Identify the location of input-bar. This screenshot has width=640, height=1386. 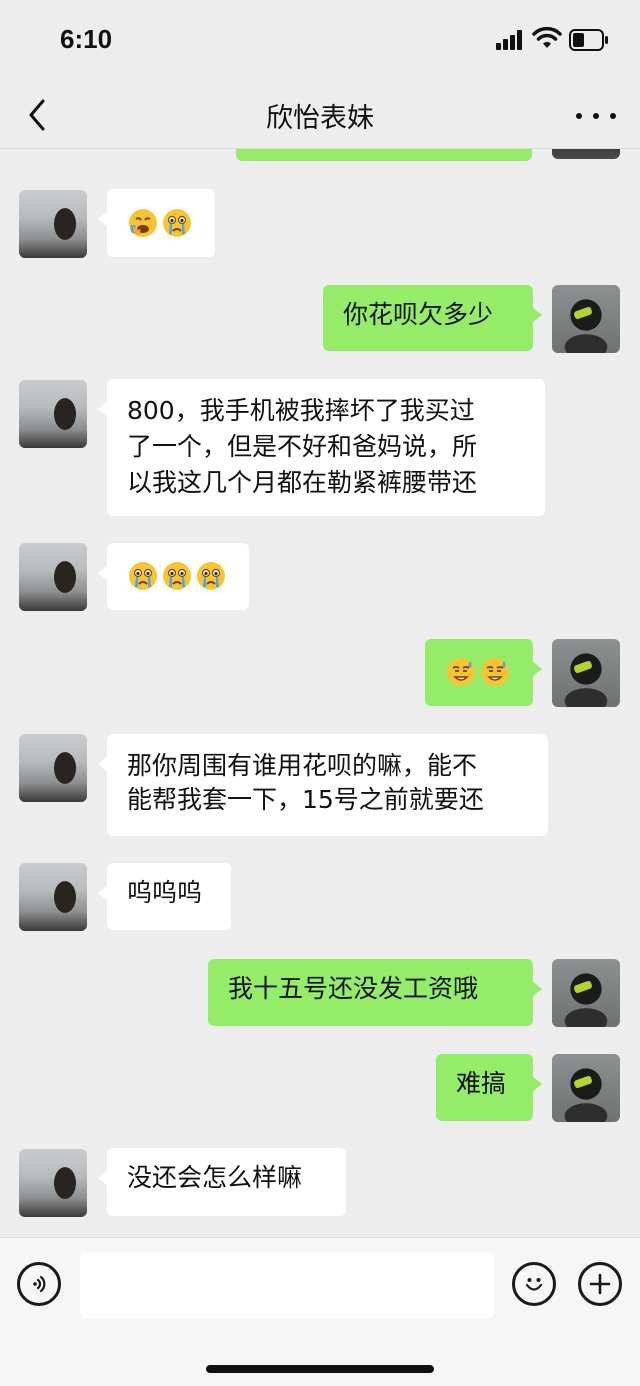
(320, 1311).